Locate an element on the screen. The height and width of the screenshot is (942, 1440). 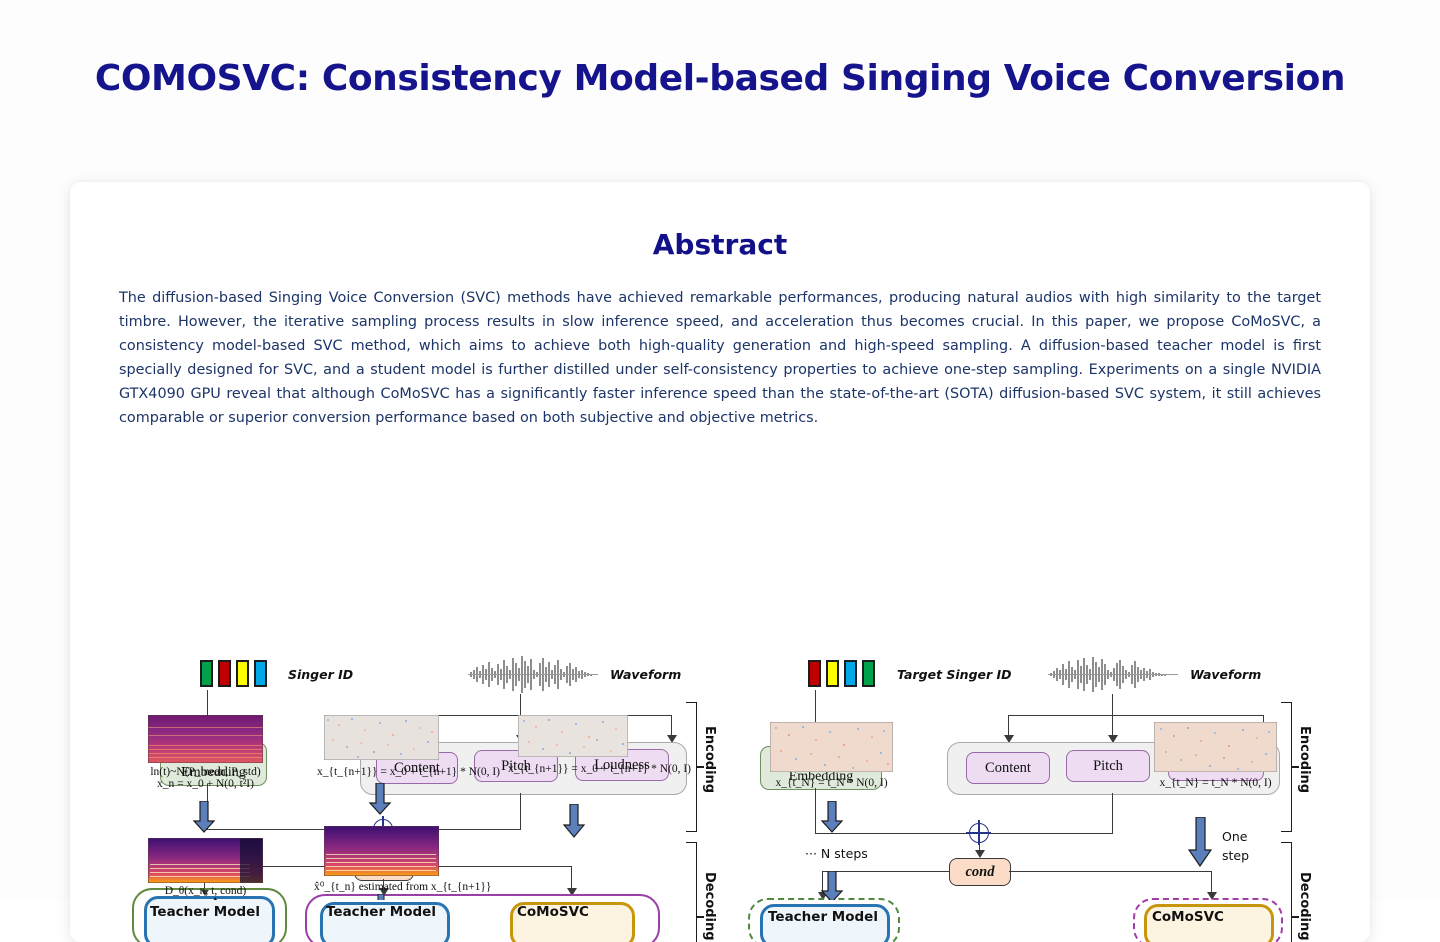
line-wave-fan is located at coordinates (546, 716).